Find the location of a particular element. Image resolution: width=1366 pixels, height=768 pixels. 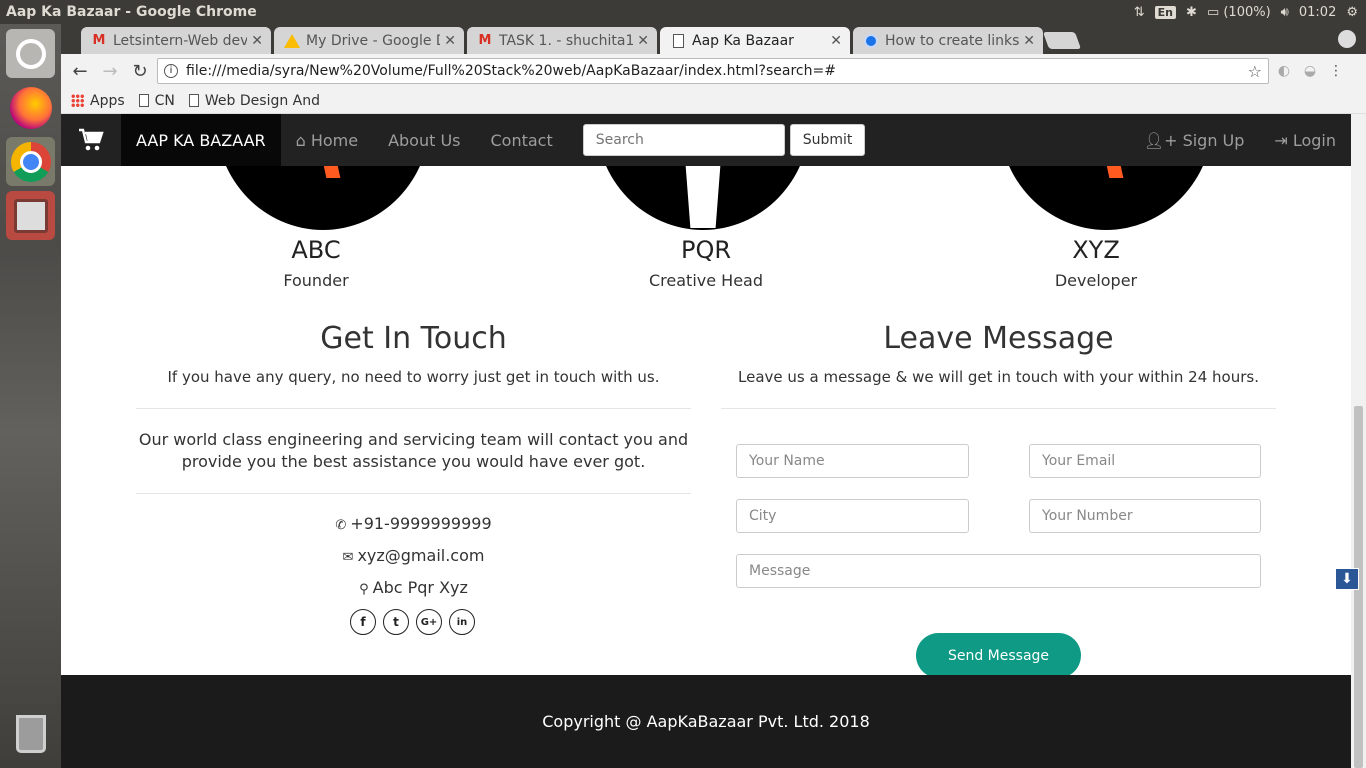

tab-title: TASK 1. - shuchita19 is located at coordinates (566, 40).